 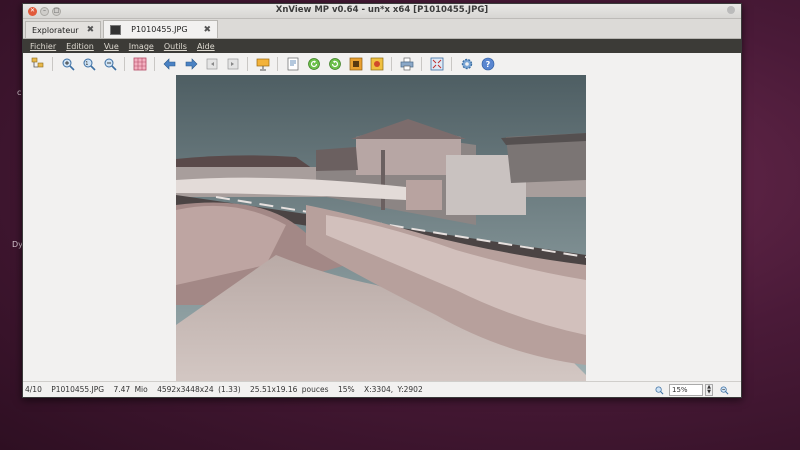 I want to click on zoom-control: 15% ▲ ▼, so click(x=691, y=390).